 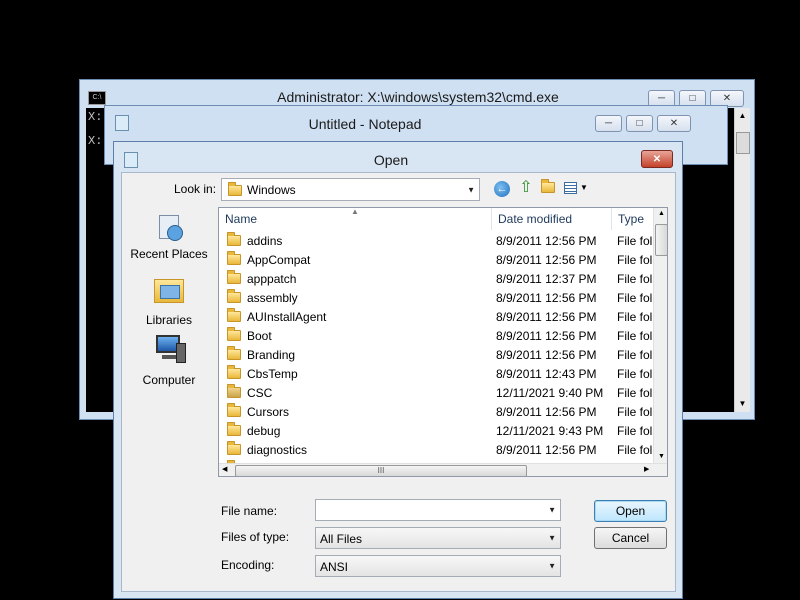 I want to click on file-row: Boot 8/9/2011 12:56 PM File fol, so click(x=437, y=336).